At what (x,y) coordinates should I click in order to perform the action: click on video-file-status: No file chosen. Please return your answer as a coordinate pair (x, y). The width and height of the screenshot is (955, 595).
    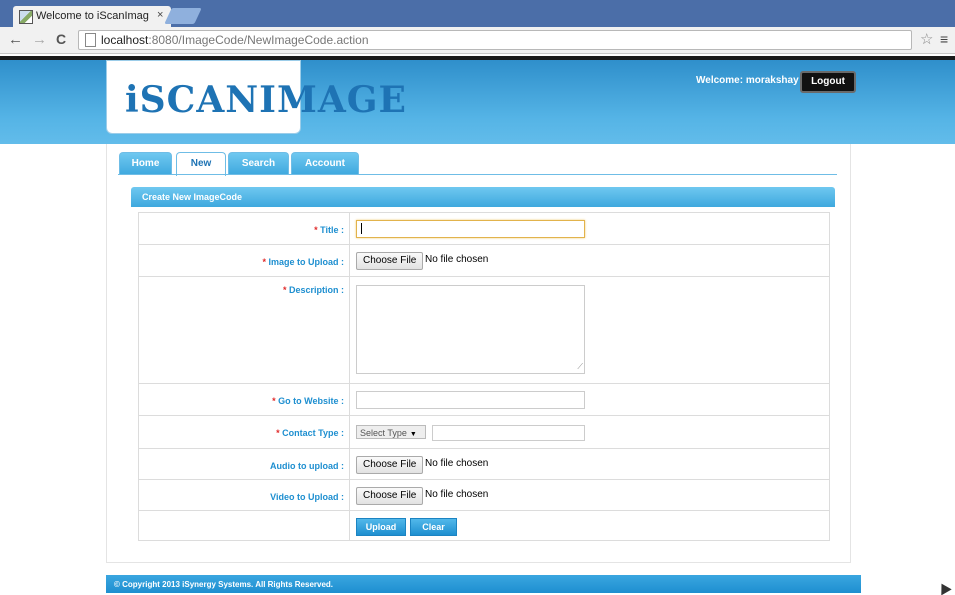
    Looking at the image, I should click on (457, 494).